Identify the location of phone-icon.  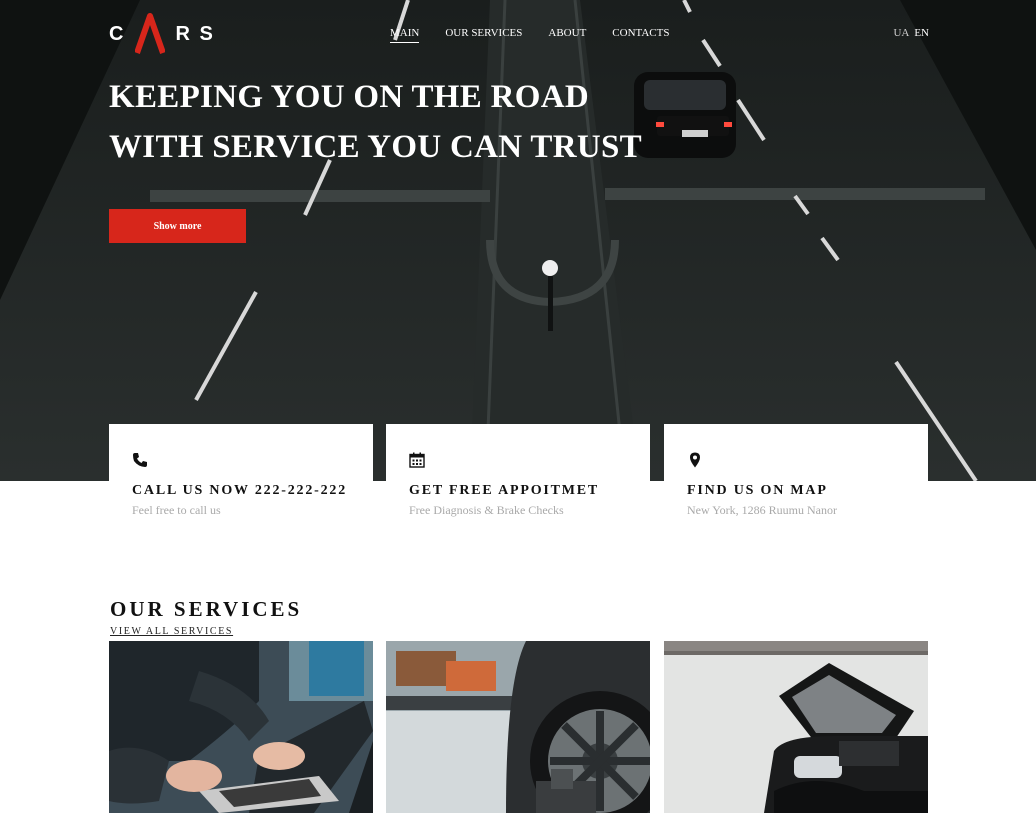
(140, 460).